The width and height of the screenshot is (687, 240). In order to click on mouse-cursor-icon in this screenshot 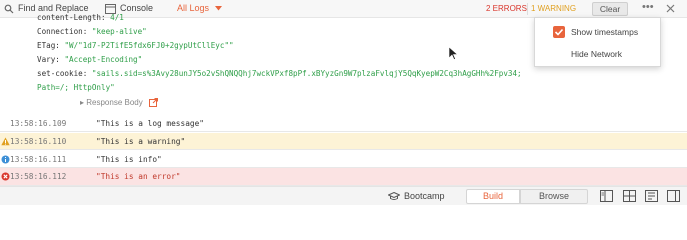, I will do `click(453, 53)`.